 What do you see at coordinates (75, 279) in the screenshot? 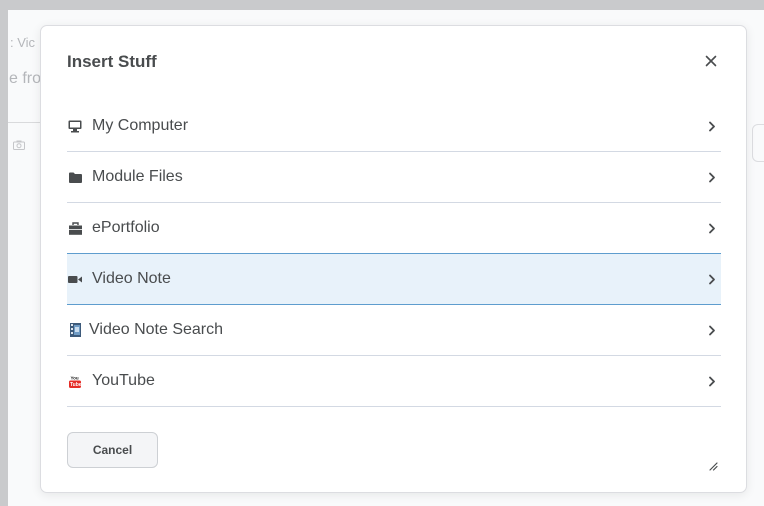
I see `video-camera-icon` at bounding box center [75, 279].